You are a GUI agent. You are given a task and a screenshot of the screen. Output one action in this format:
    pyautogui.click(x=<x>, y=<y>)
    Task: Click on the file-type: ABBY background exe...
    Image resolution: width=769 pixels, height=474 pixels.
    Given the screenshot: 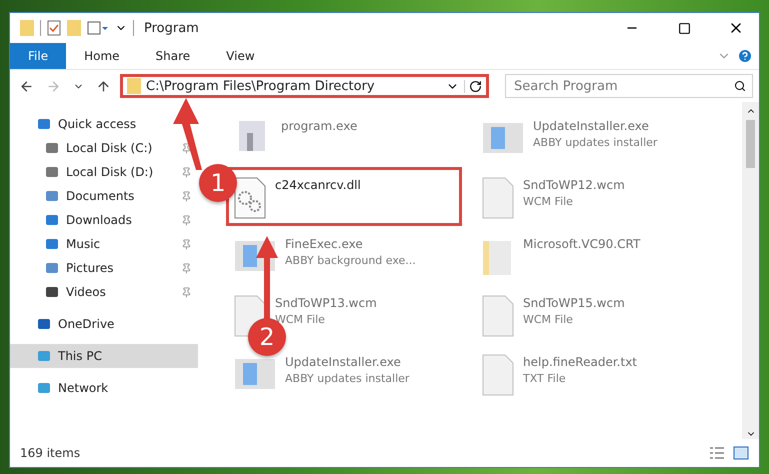 What is the action you would take?
    pyautogui.click(x=350, y=260)
    